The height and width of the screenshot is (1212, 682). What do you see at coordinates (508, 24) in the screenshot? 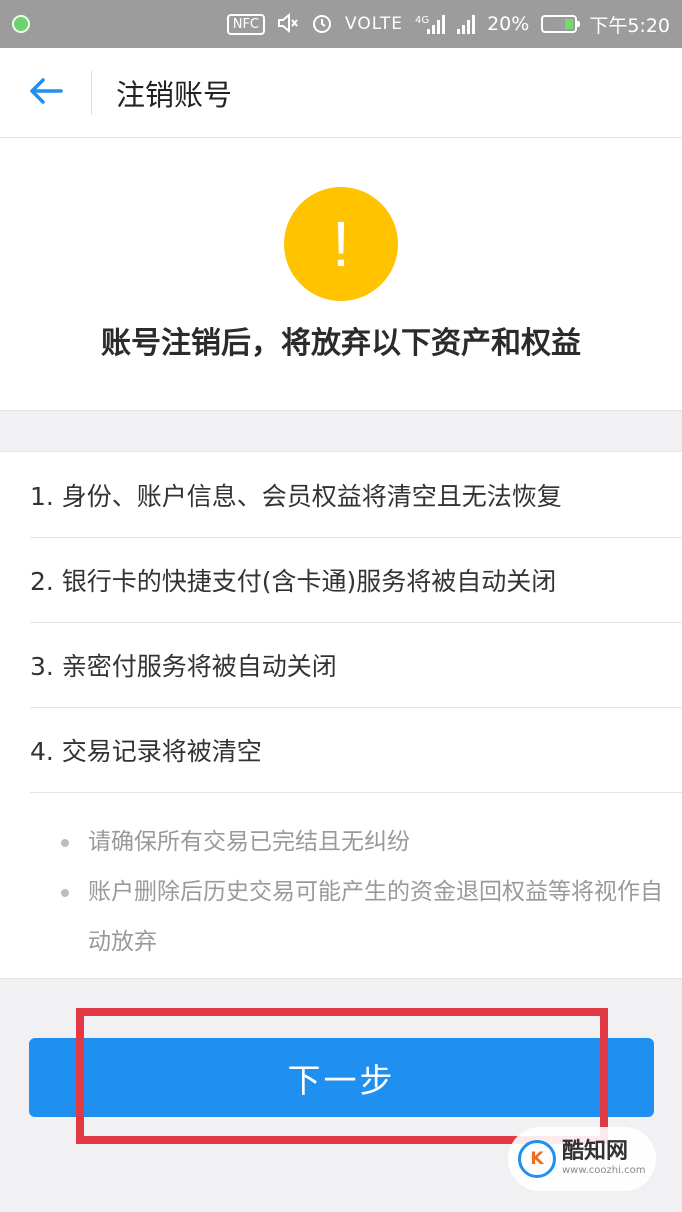
I see `battery-percent: 20%` at bounding box center [508, 24].